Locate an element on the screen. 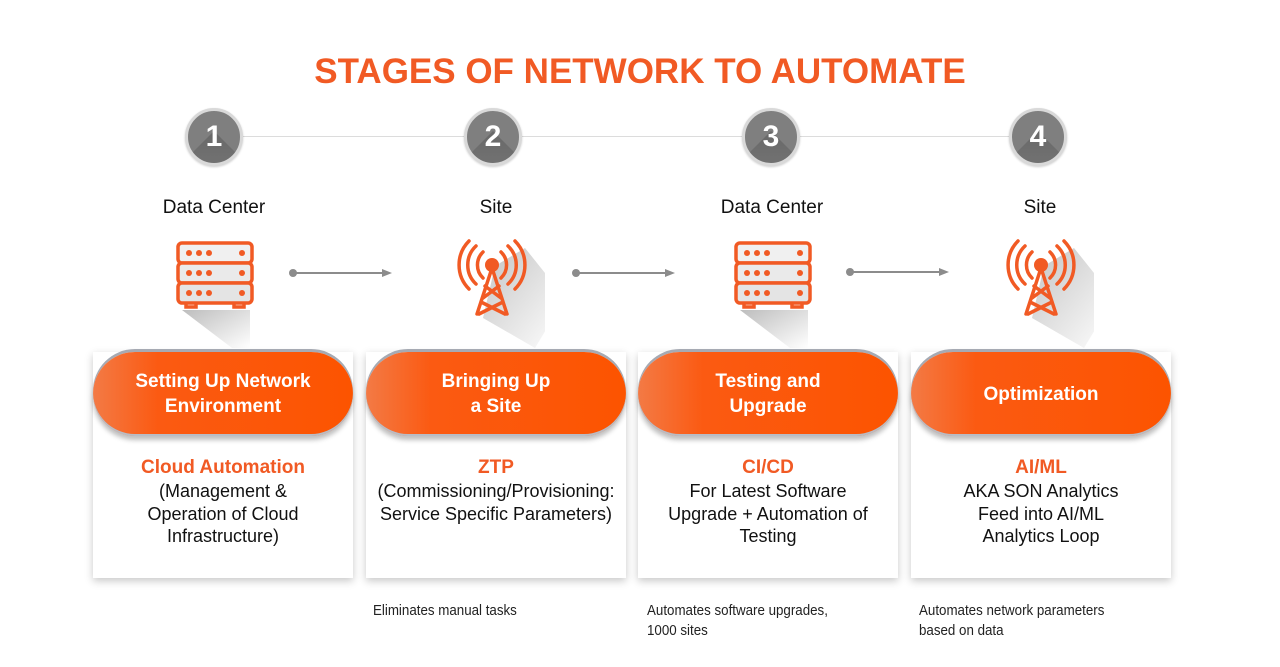  stage-title-pill: Bringing Up a Site is located at coordinates (496, 394).